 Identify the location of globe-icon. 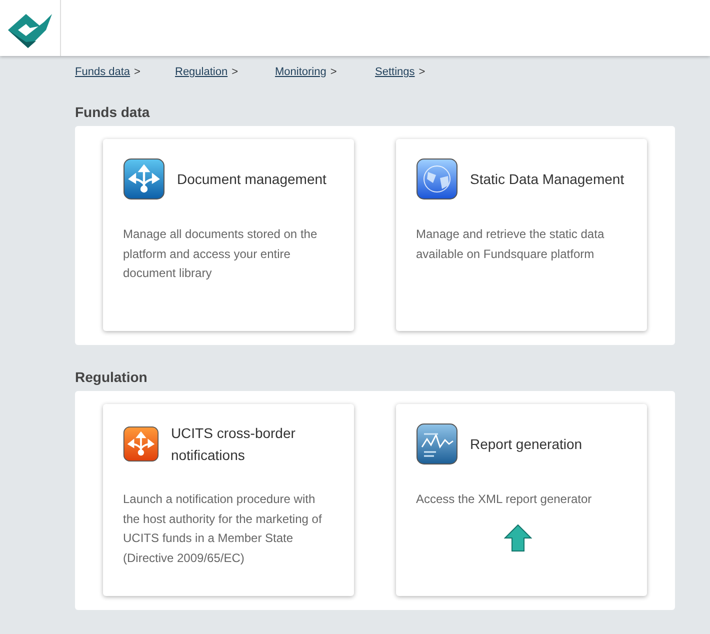
(437, 179).